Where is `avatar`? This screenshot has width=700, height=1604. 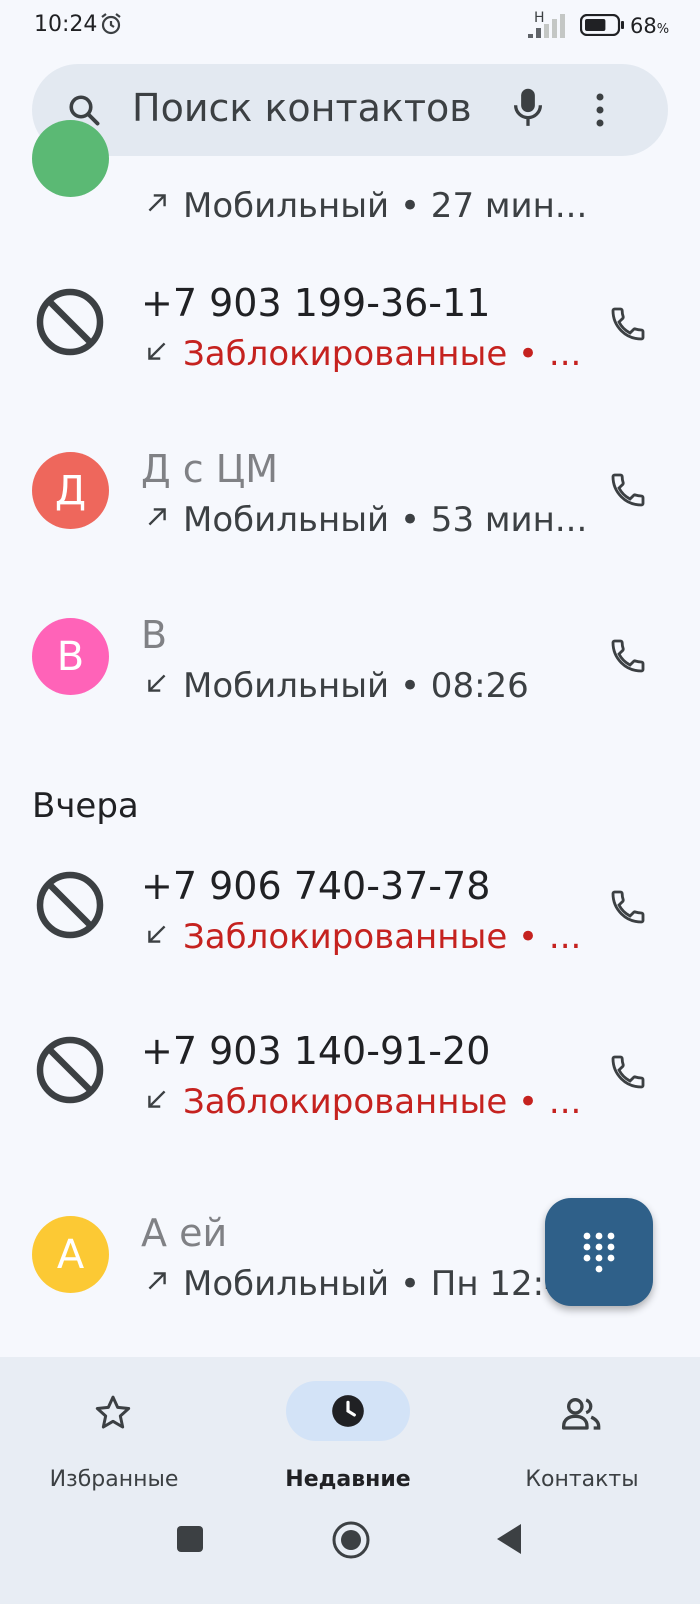
avatar is located at coordinates (70, 158).